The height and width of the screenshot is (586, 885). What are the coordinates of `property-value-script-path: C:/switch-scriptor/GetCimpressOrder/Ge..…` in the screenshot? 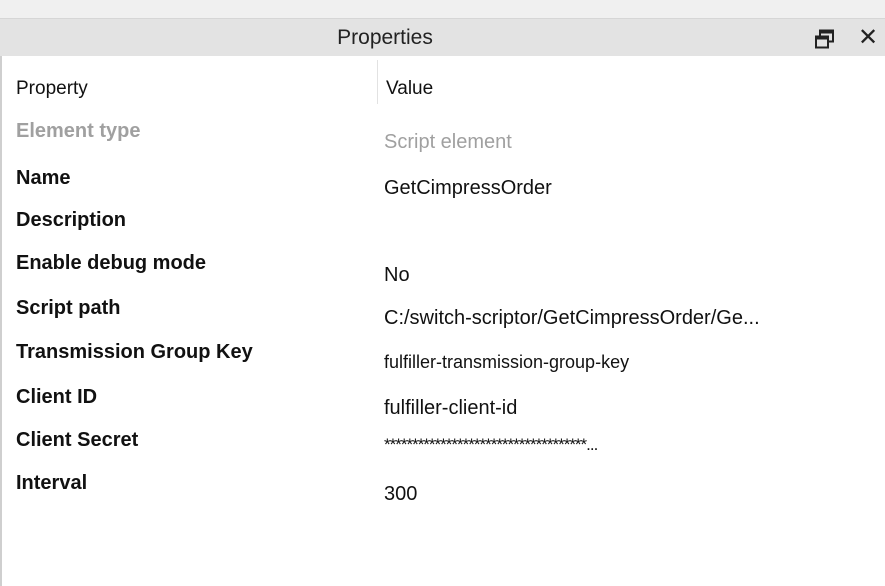 It's located at (572, 318).